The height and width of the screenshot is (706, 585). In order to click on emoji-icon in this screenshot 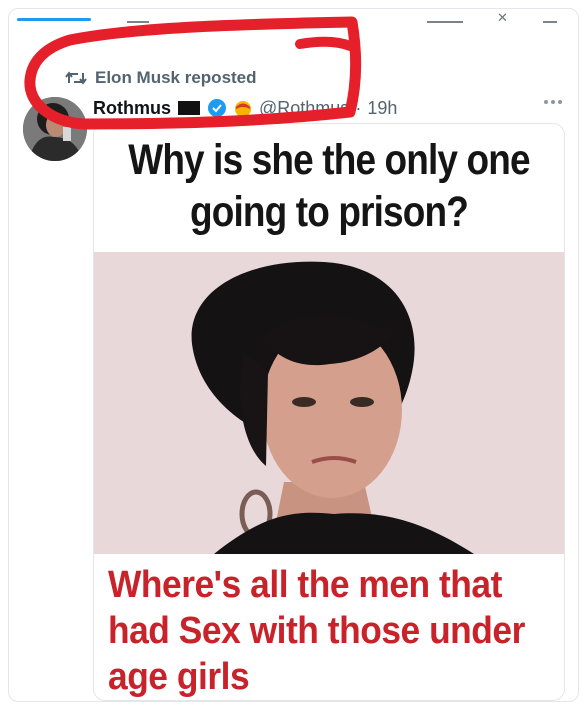, I will do `click(243, 109)`.